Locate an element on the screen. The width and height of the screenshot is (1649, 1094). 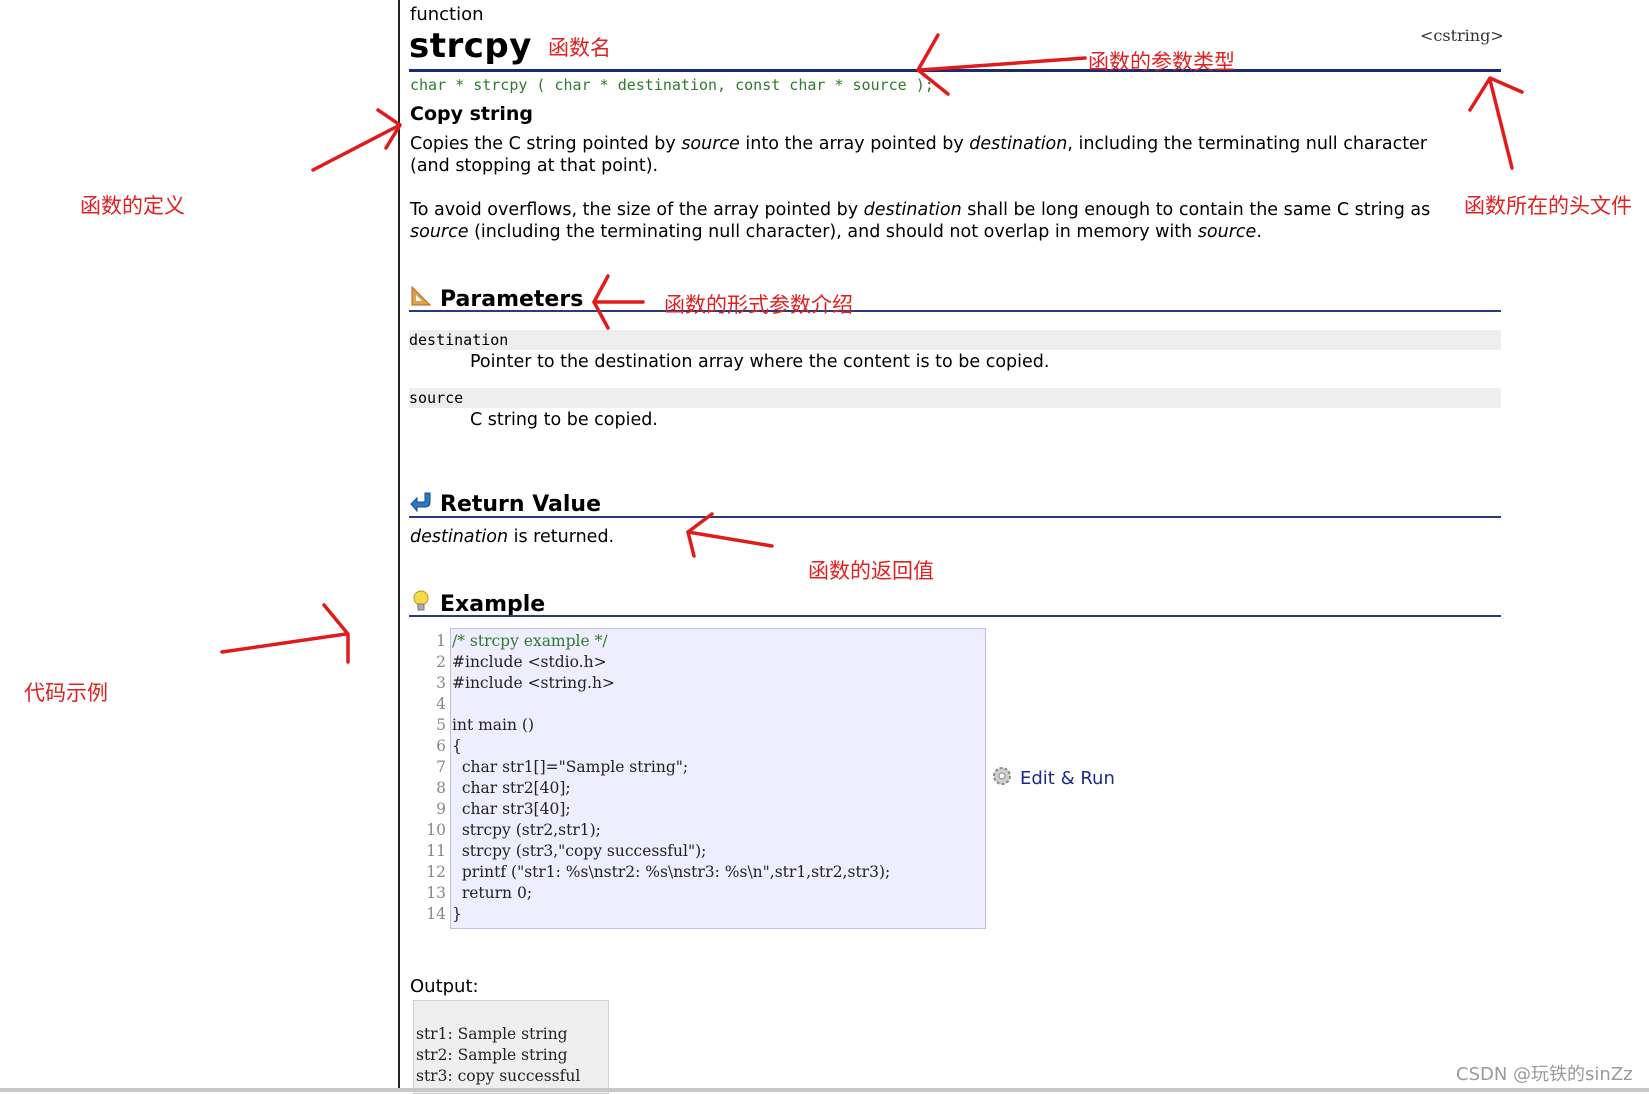
bottom-scrollbar-track is located at coordinates (824, 1090).